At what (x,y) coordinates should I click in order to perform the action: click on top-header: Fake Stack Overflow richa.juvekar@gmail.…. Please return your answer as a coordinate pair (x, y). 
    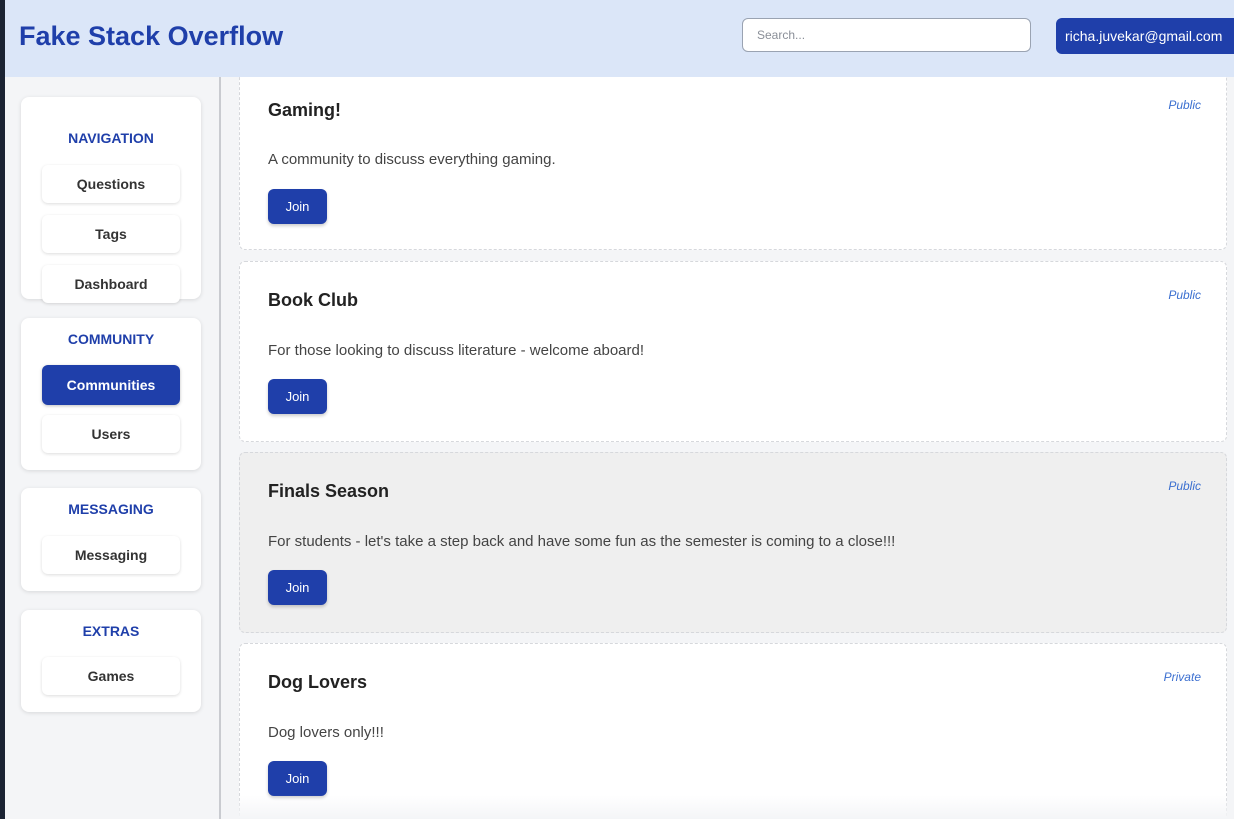
    Looking at the image, I should click on (619, 38).